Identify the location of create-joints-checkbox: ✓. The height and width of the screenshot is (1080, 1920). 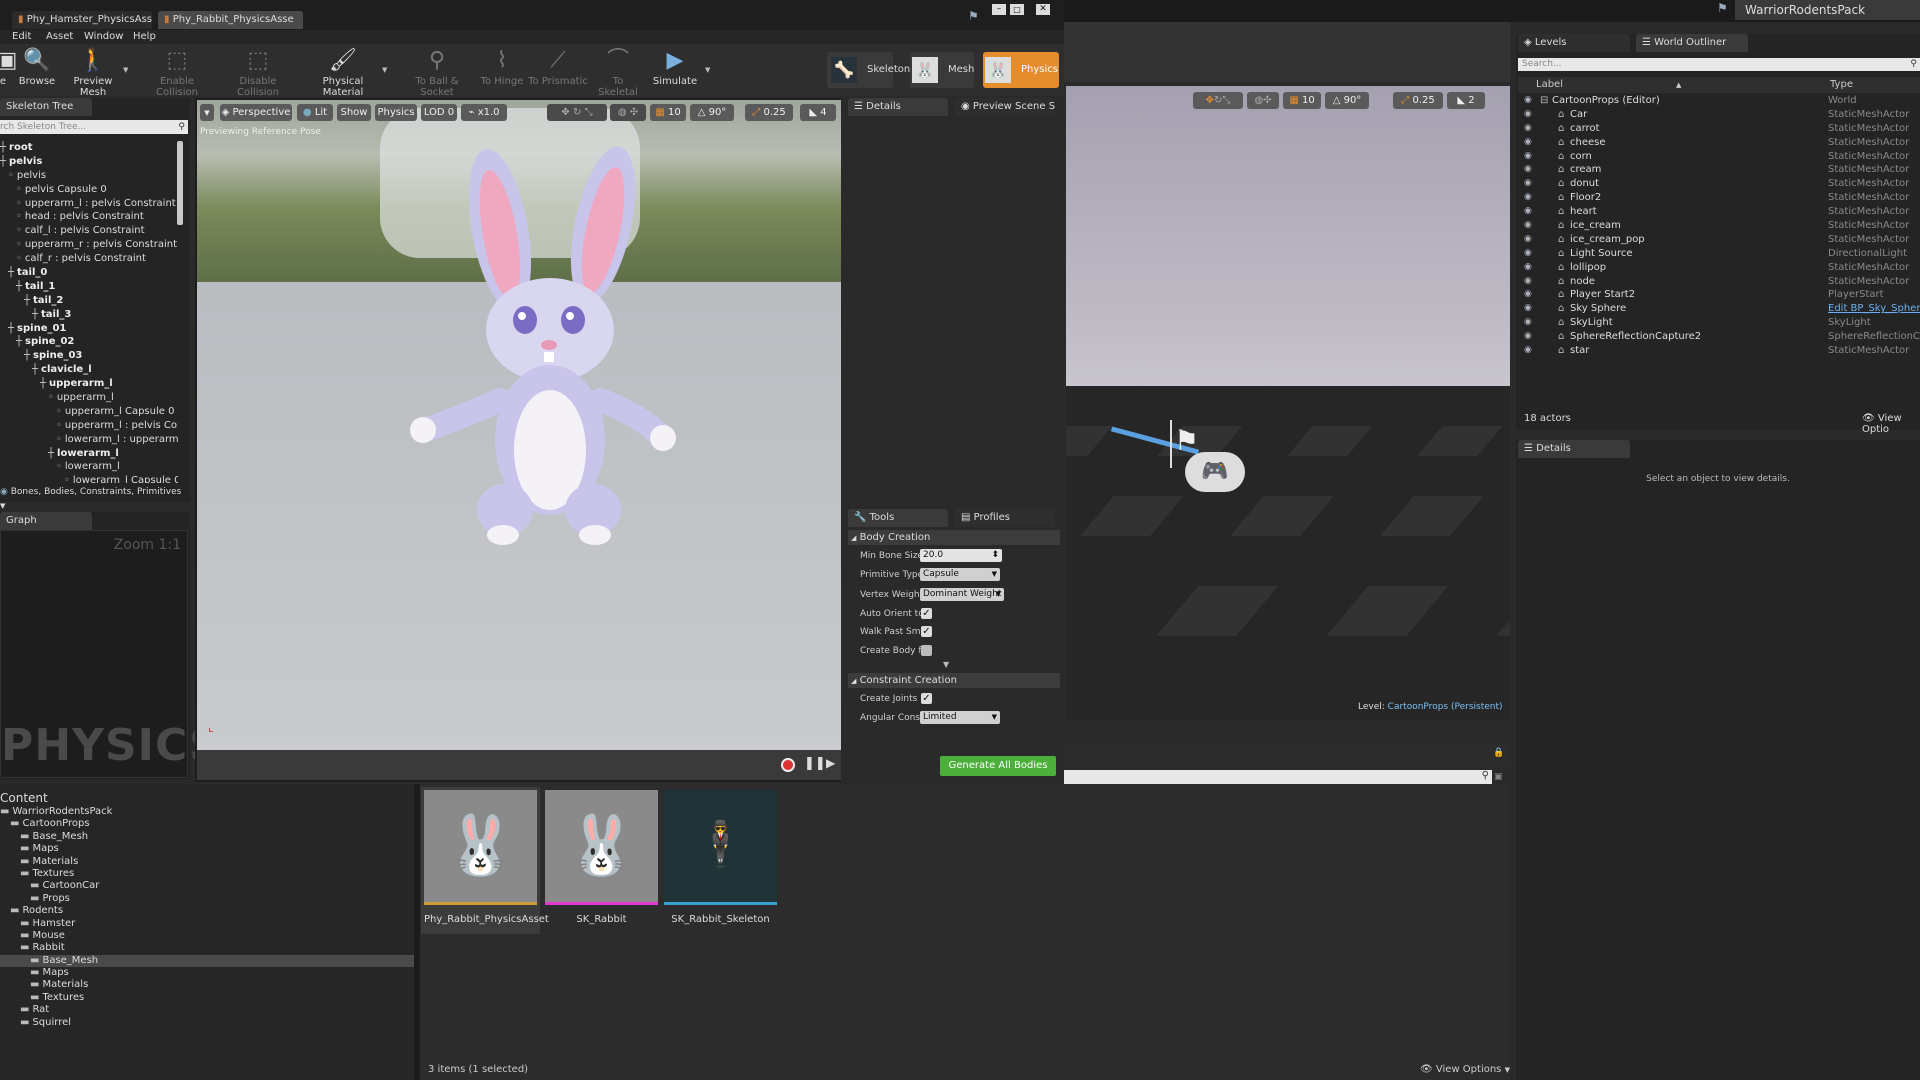
(926, 698).